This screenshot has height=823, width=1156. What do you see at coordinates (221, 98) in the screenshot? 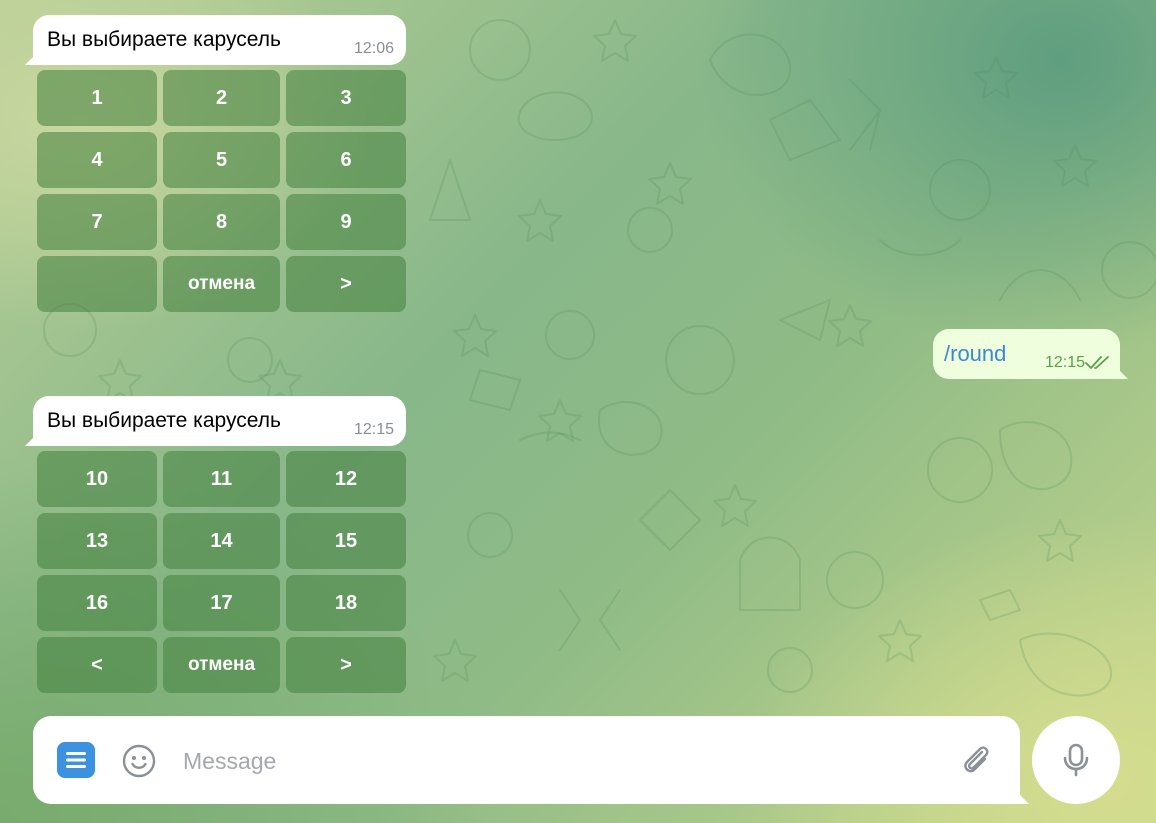
I see `keyboard-button-2: 2` at bounding box center [221, 98].